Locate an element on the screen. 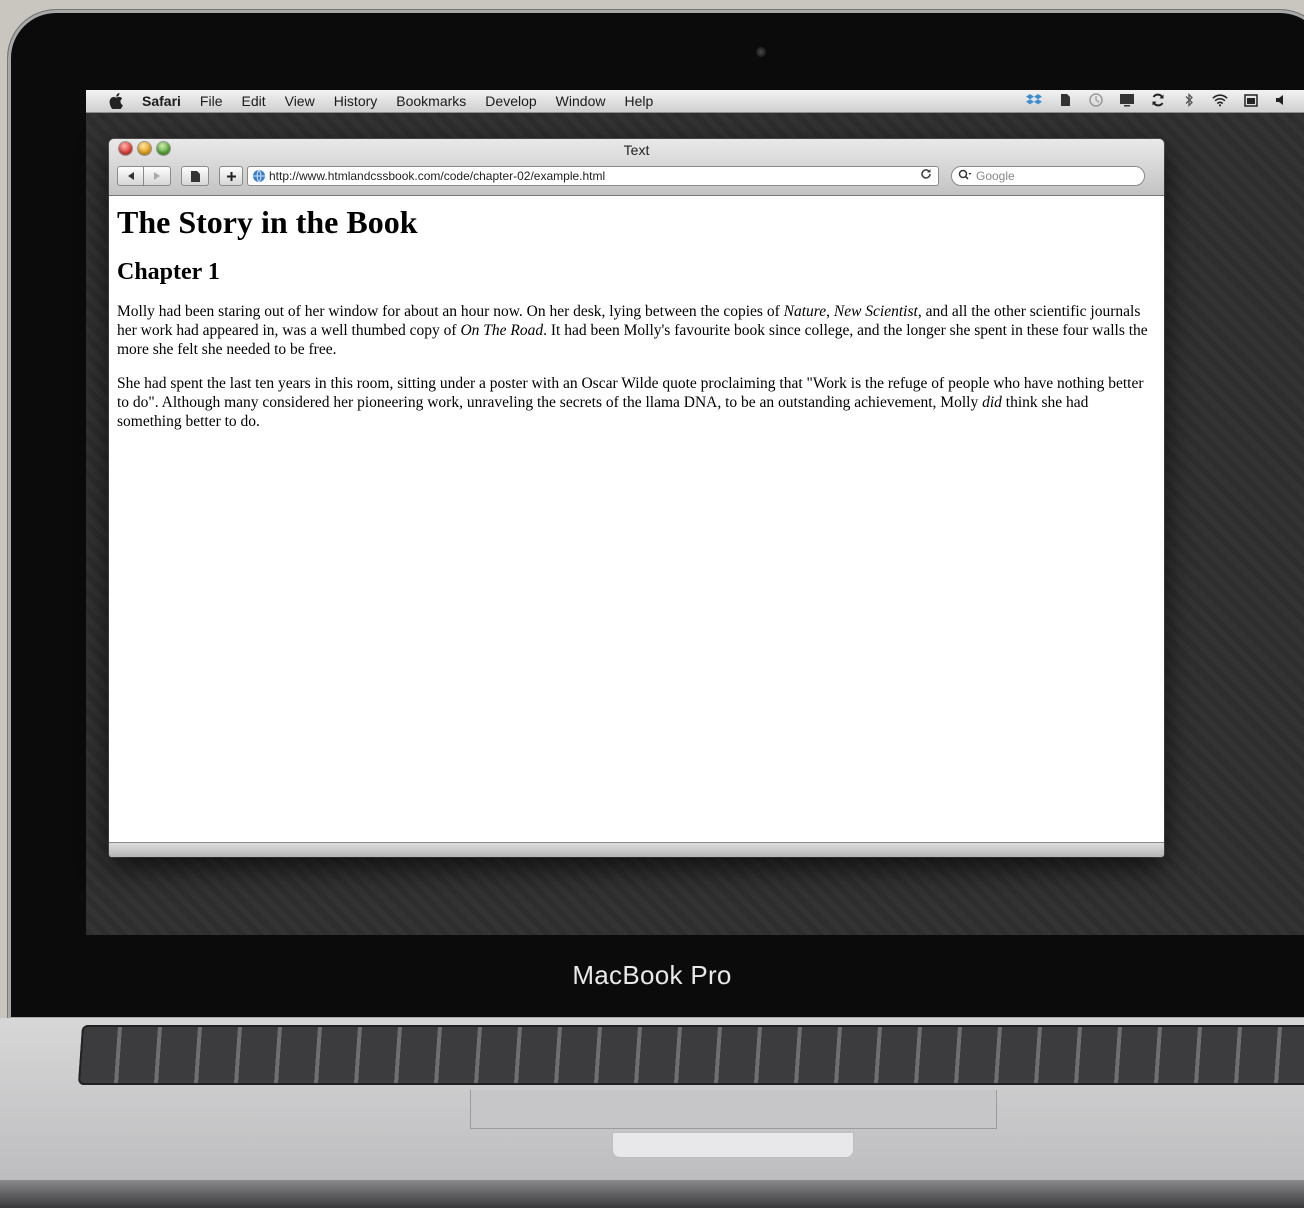  menu-extras is located at coordinates (1158, 100).